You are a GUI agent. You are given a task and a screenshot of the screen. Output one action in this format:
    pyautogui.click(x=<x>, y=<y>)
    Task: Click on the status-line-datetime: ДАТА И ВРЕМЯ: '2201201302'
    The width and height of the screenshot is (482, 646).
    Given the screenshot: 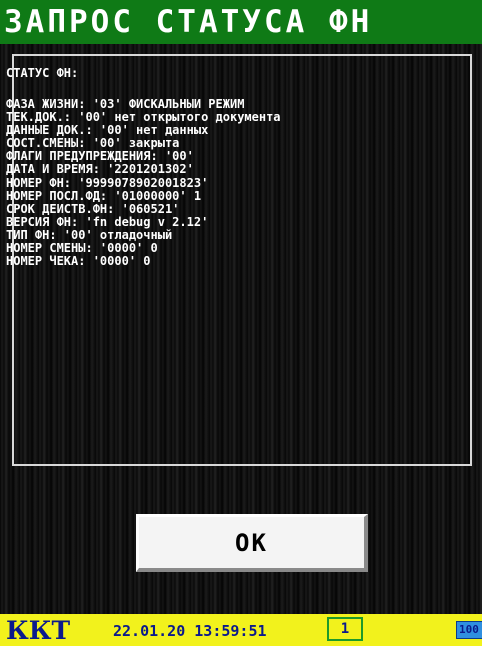 What is the action you would take?
    pyautogui.click(x=100, y=170)
    